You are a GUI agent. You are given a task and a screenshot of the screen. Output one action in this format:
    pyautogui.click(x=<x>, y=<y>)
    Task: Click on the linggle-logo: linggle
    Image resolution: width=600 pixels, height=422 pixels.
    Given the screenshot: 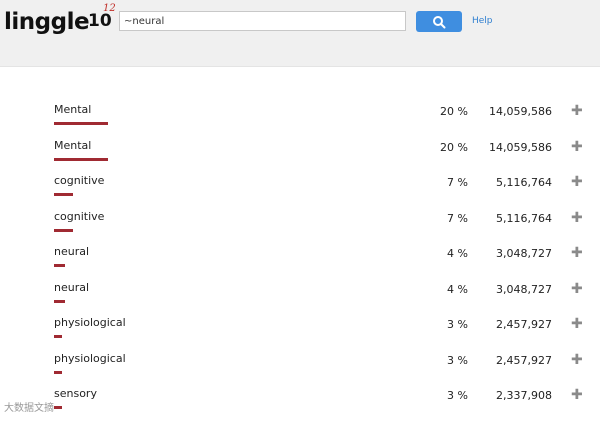 What is the action you would take?
    pyautogui.click(x=47, y=22)
    